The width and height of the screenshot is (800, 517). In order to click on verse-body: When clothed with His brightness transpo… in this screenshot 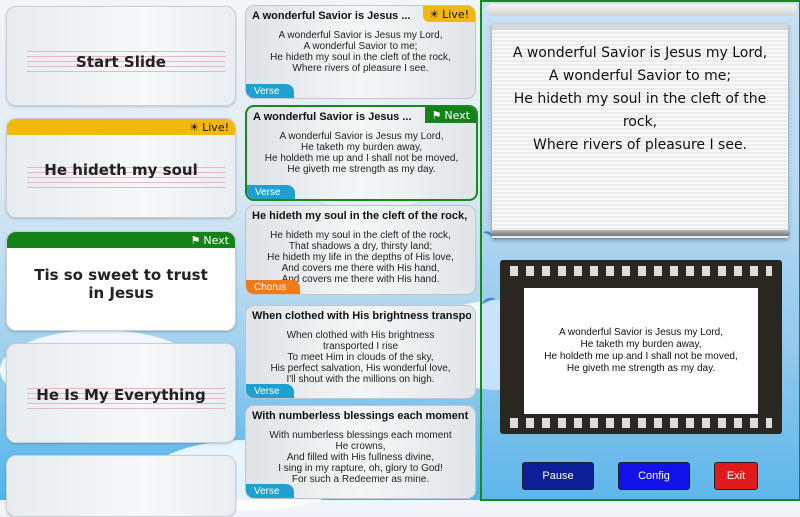, I will do `click(360, 357)`.